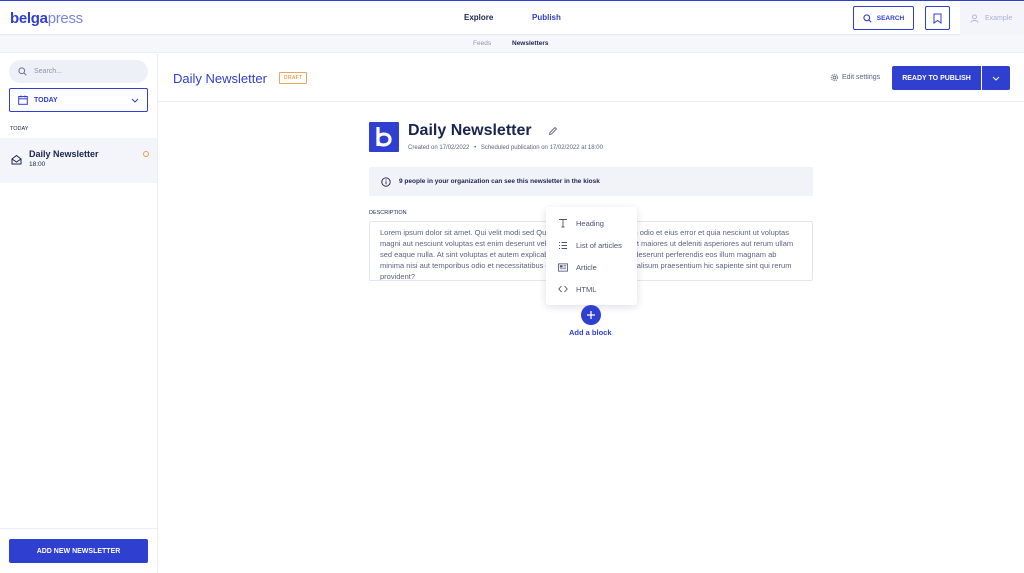  I want to click on add-new-newsletter-button: ADD NEW NEWSLETTER, so click(78, 551).